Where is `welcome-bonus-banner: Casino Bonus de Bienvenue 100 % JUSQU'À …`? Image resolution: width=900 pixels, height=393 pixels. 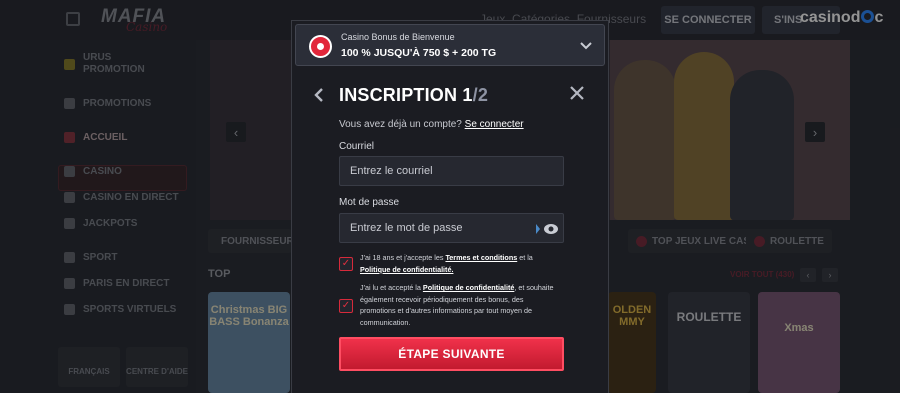 welcome-bonus-banner: Casino Bonus de Bienvenue 100 % JUSQU'À … is located at coordinates (450, 45).